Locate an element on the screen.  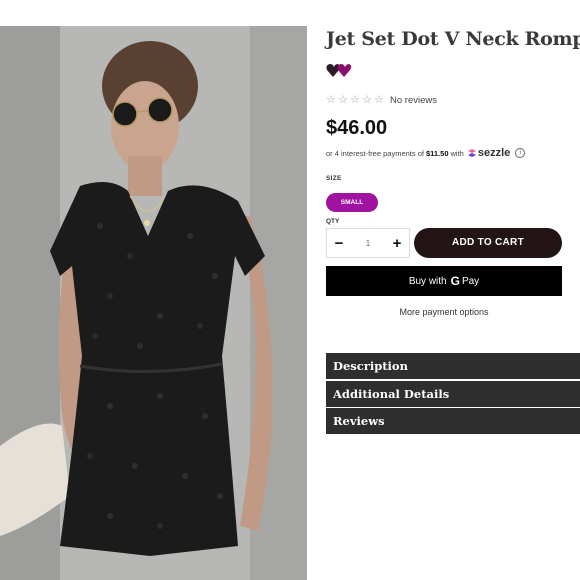
quantity-stepper: − 1 + is located at coordinates (368, 243).